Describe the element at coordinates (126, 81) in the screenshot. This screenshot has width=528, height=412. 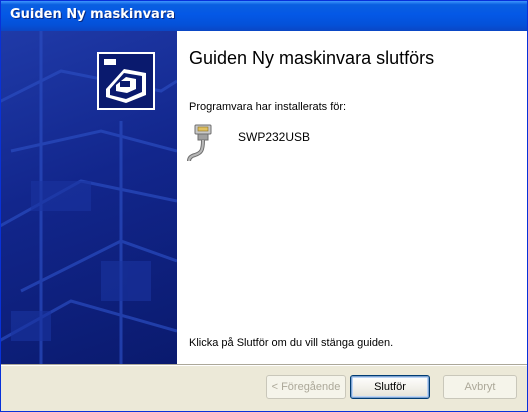
I see `hardware-wizard-icon` at that location.